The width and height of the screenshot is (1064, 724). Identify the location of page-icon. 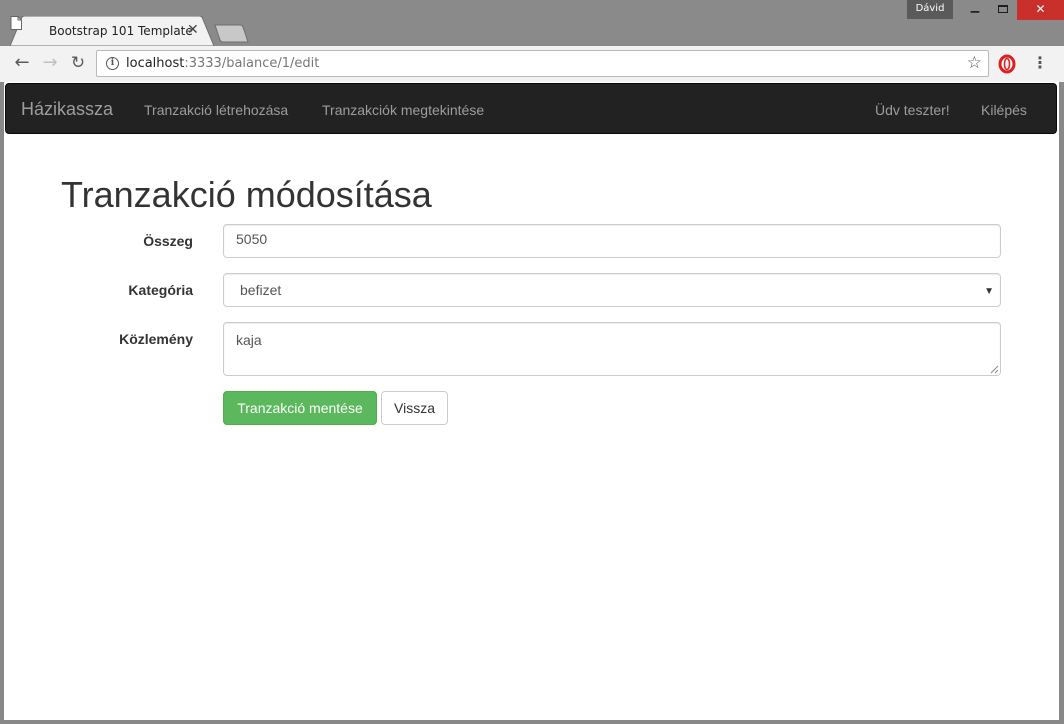
(16, 23).